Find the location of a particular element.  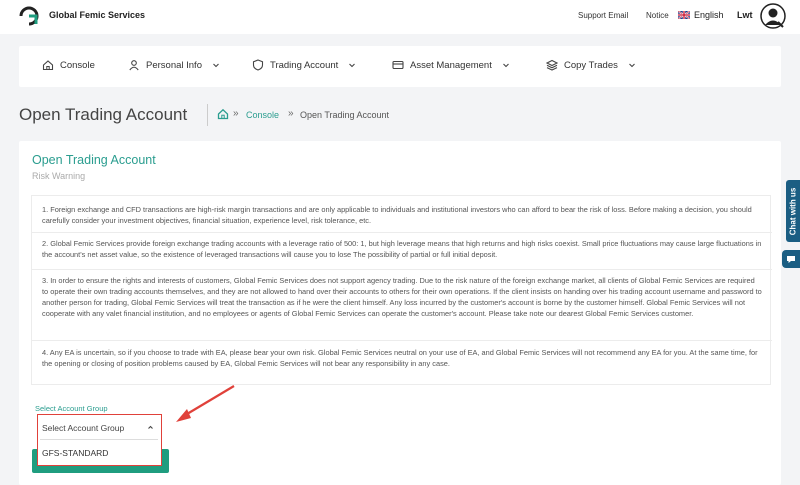

chat-with-us-button: Chat with us is located at coordinates (793, 211).